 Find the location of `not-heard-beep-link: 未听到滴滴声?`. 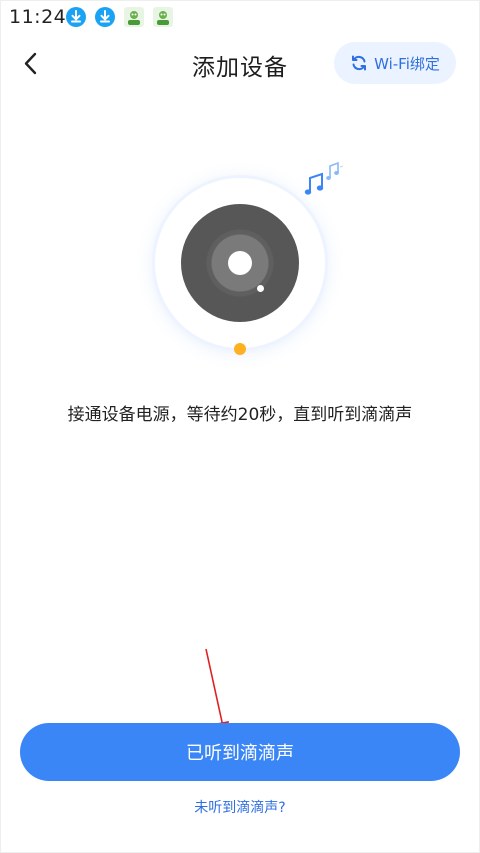

not-heard-beep-link: 未听到滴滴声? is located at coordinates (240, 807).